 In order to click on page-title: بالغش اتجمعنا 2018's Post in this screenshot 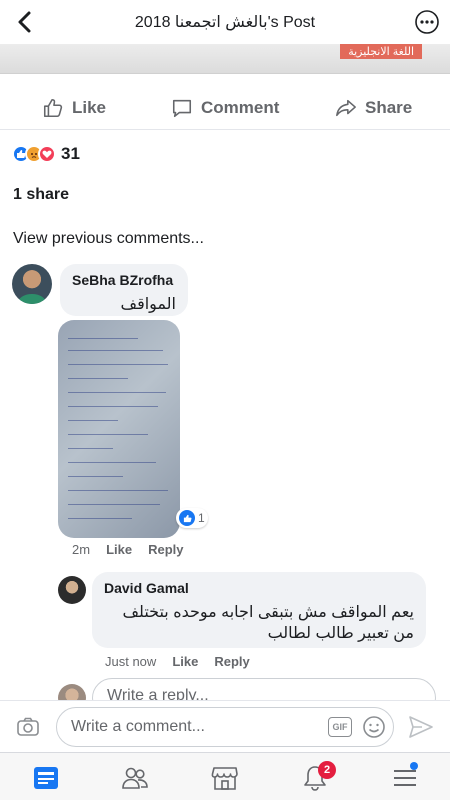, I will do `click(225, 22)`.